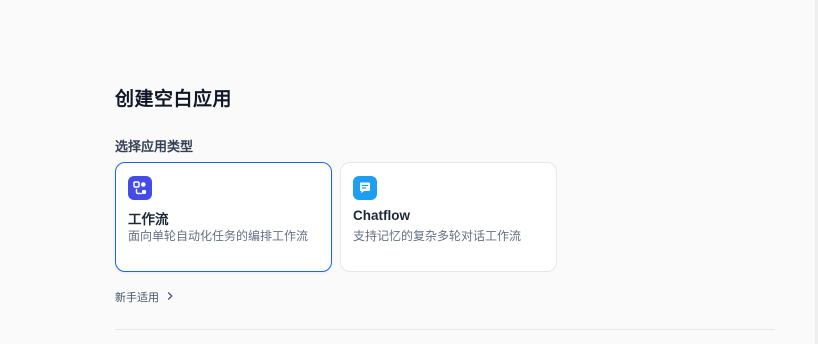 The image size is (818, 344). I want to click on card-description: 支持记忆的复杂多轮对话工作流, so click(437, 236).